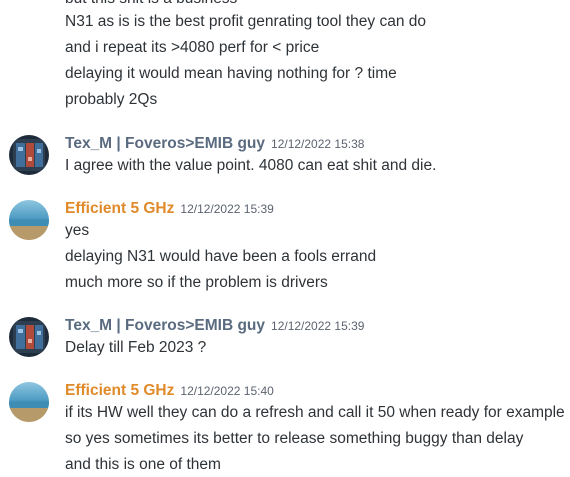  I want to click on message-line: but this shit is a business, so click(151, 4).